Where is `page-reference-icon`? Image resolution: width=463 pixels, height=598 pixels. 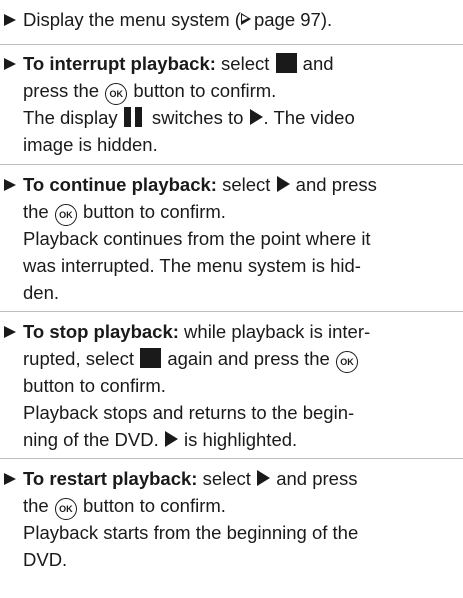
page-reference-icon is located at coordinates (245, 19).